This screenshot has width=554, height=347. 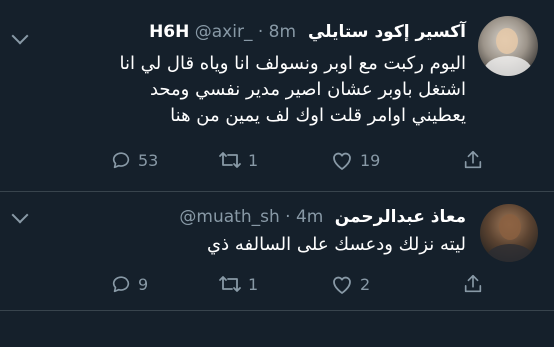 I want to click on handle-and-time: @muath_sh · 4m, so click(x=251, y=217).